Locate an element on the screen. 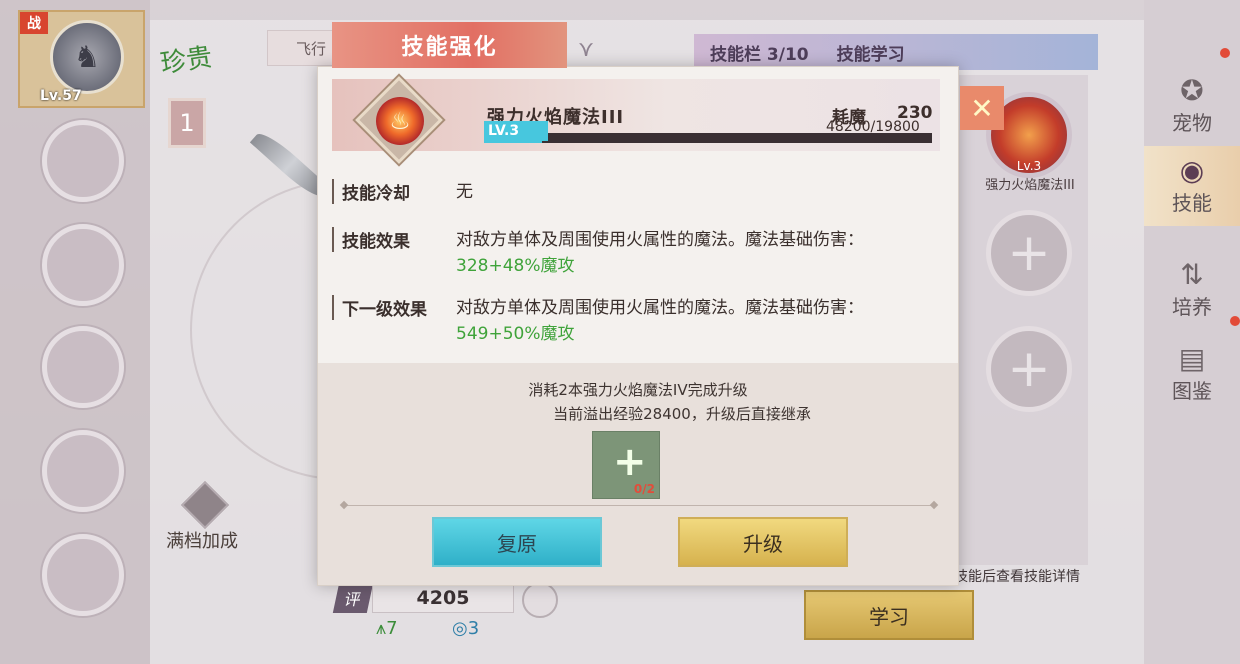 The height and width of the screenshot is (664, 1240). paw-icon: ✪ is located at coordinates (1192, 90).